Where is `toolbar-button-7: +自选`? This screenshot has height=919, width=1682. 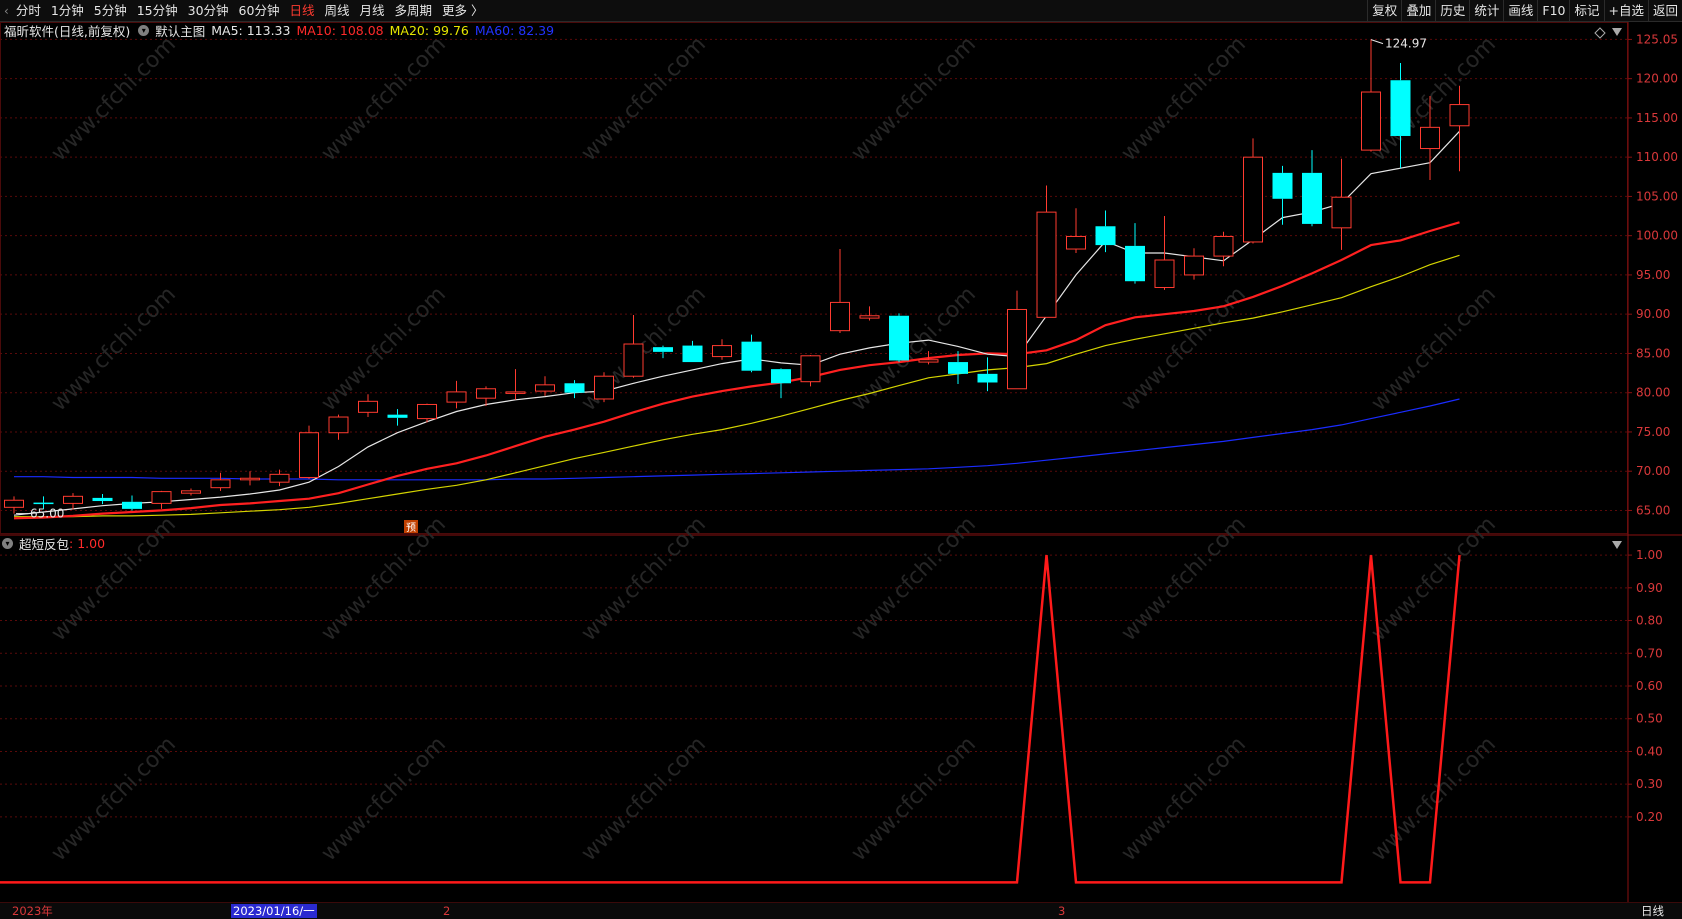 toolbar-button-7: +自选 is located at coordinates (1625, 10).